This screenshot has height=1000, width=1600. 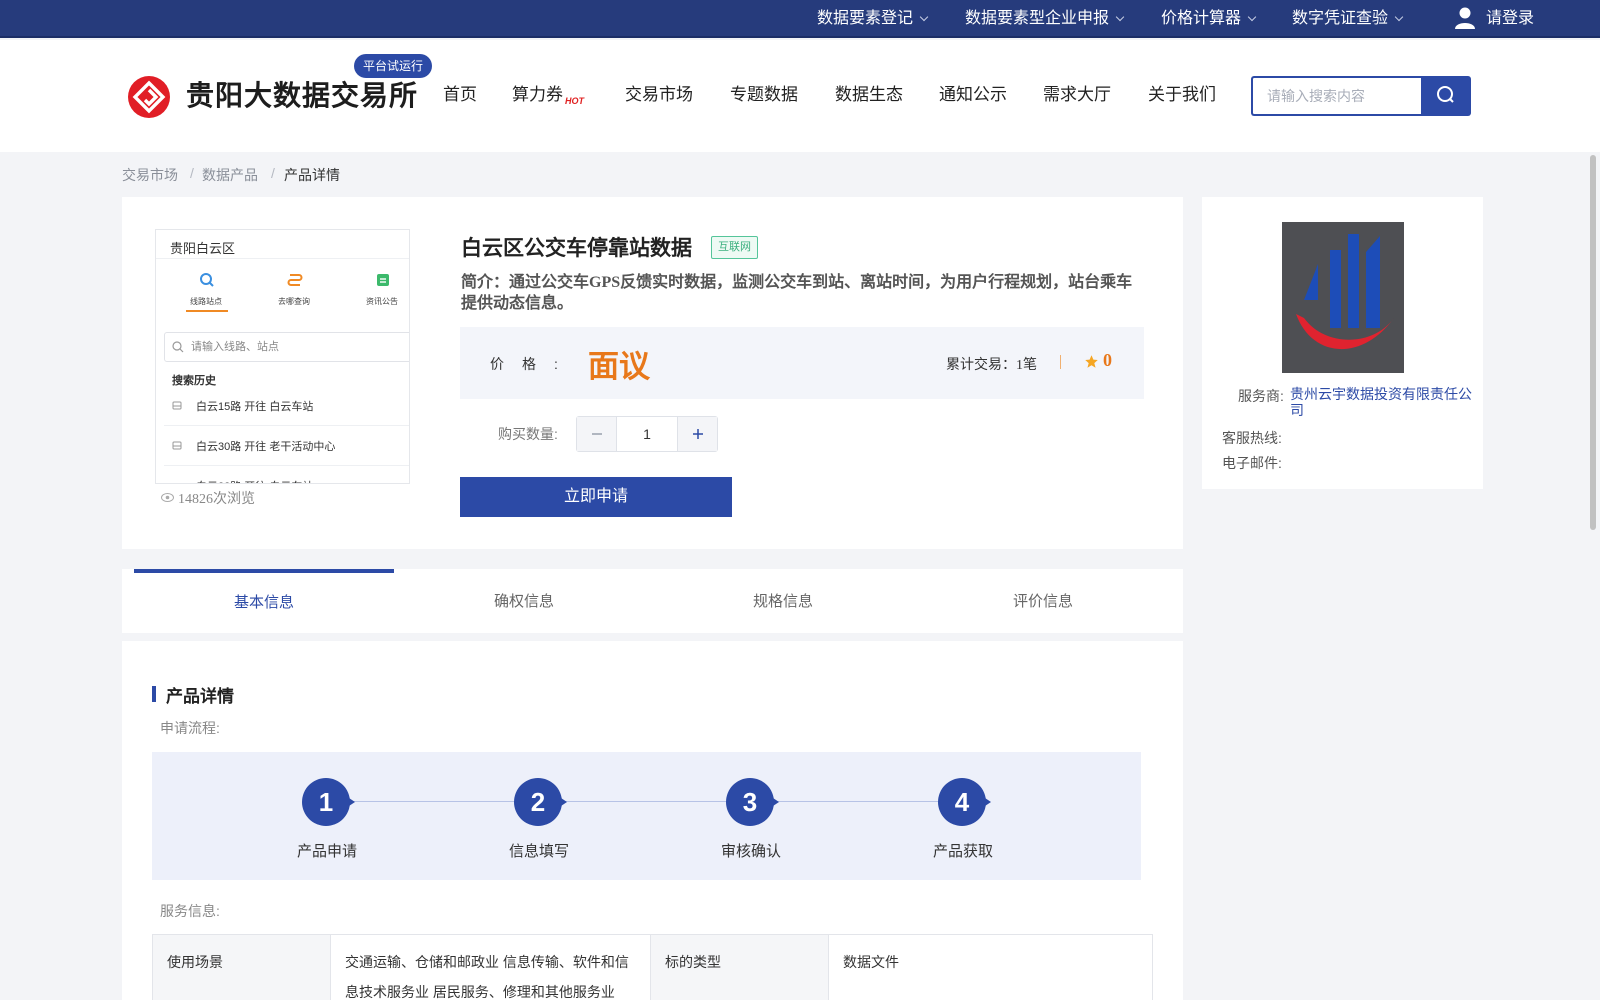 I want to click on preview-title: 贵阳白云区, so click(x=203, y=248).